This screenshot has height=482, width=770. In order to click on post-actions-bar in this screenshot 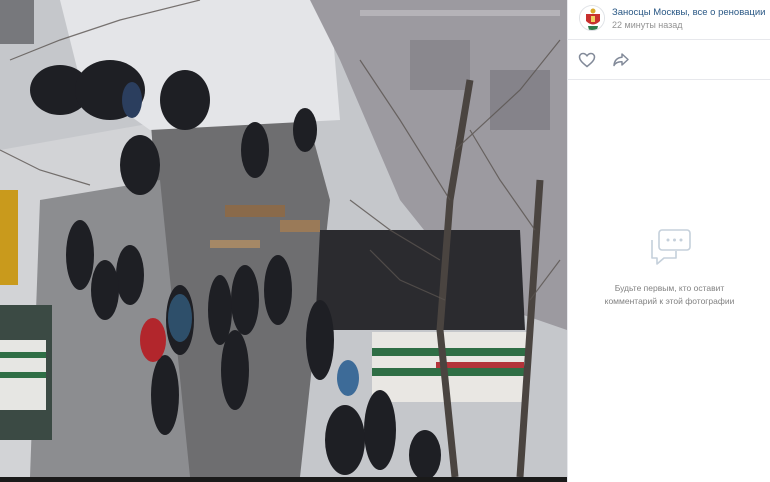, I will do `click(669, 60)`.